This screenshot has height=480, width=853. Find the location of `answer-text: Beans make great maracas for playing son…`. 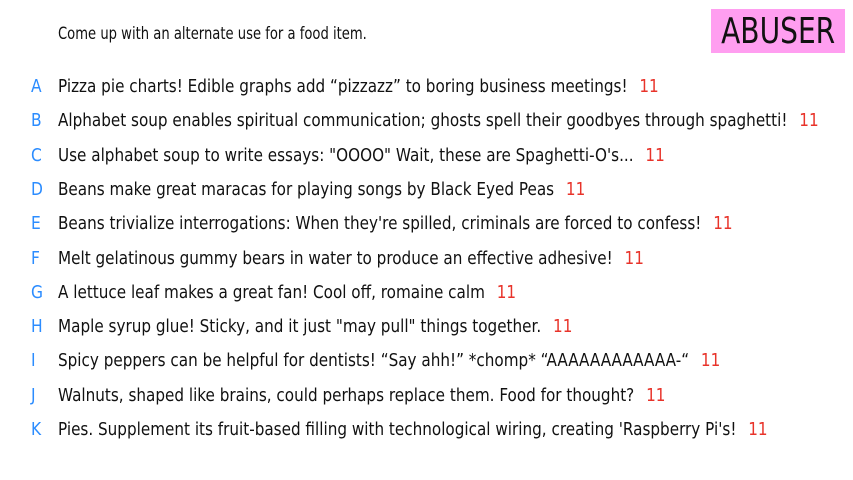

answer-text: Beans make great maracas for playing son… is located at coordinates (306, 189).